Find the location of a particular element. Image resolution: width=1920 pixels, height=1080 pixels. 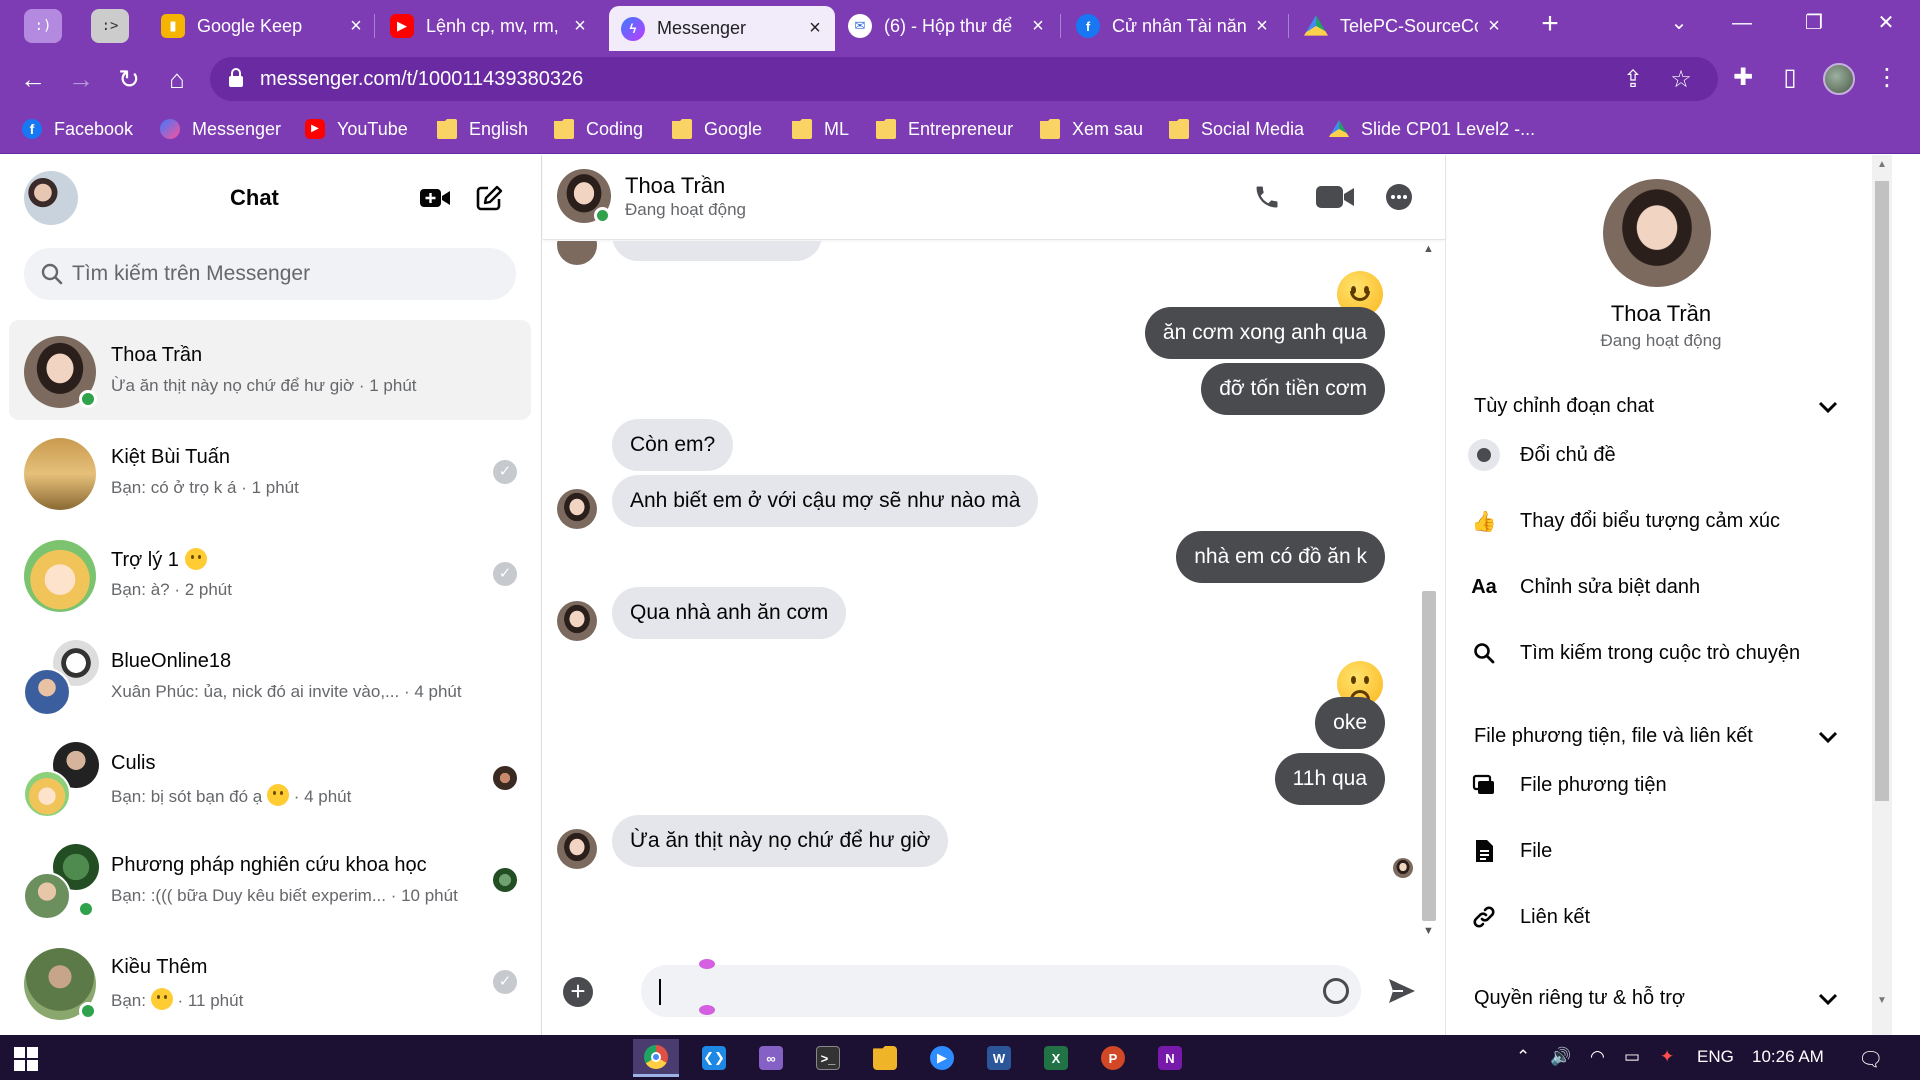

option-search-conversation: Tìm kiếm trong cuộc trò chuyện is located at coordinates (1634, 653).